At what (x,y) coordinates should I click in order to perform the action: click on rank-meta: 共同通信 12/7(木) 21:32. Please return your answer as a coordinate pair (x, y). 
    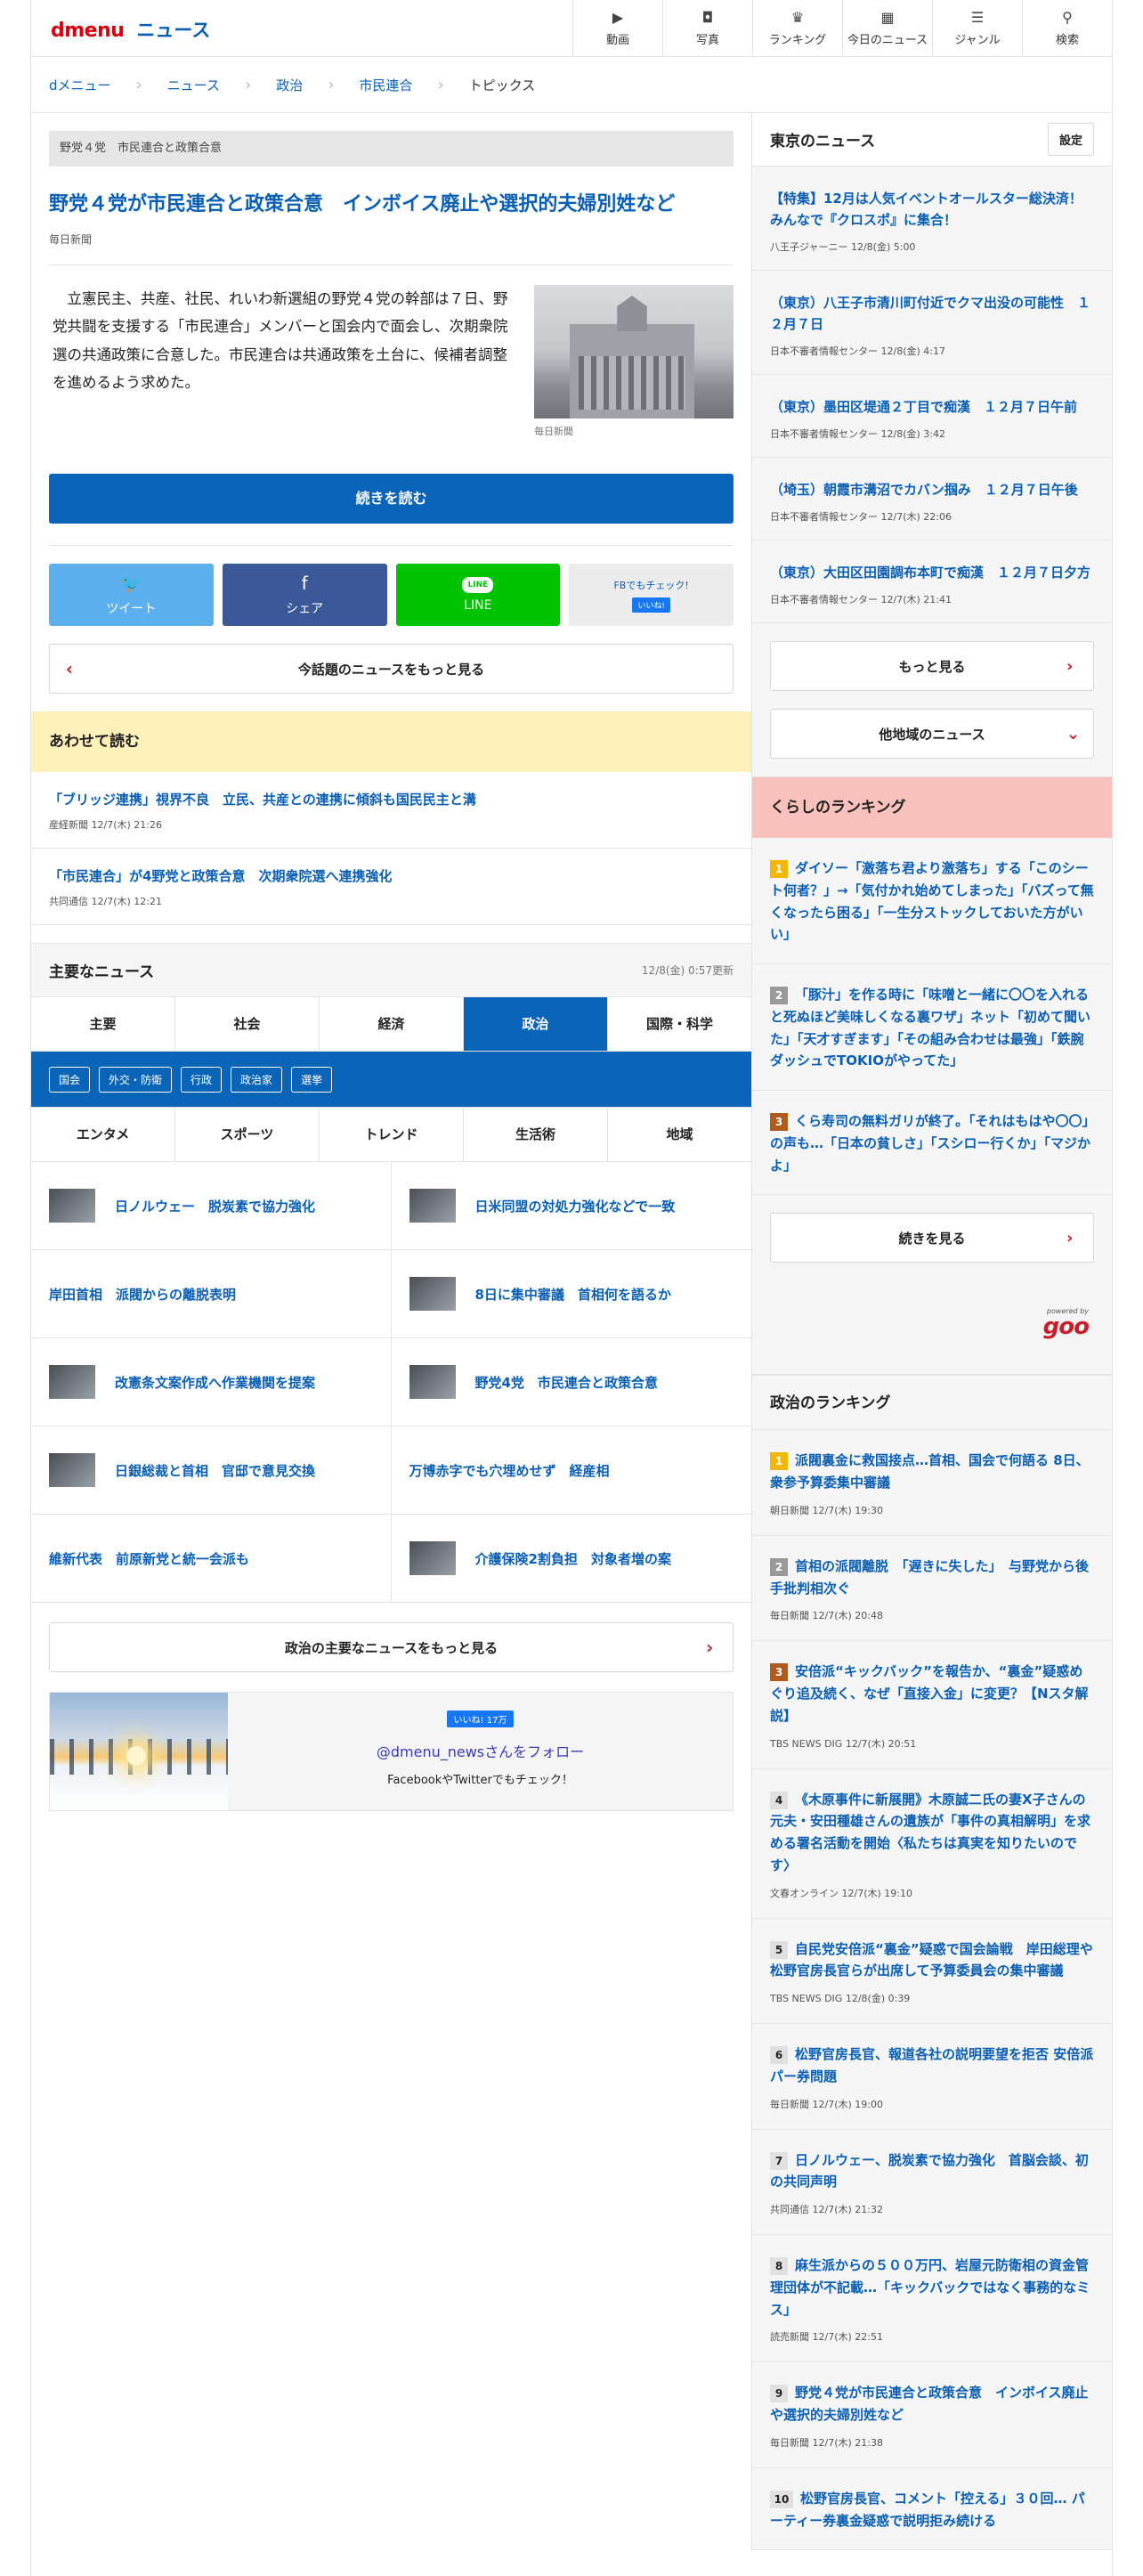
    Looking at the image, I should click on (826, 2209).